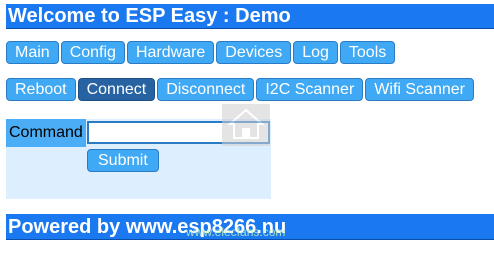  I want to click on nav-hardware-button: Hardware, so click(170, 52).